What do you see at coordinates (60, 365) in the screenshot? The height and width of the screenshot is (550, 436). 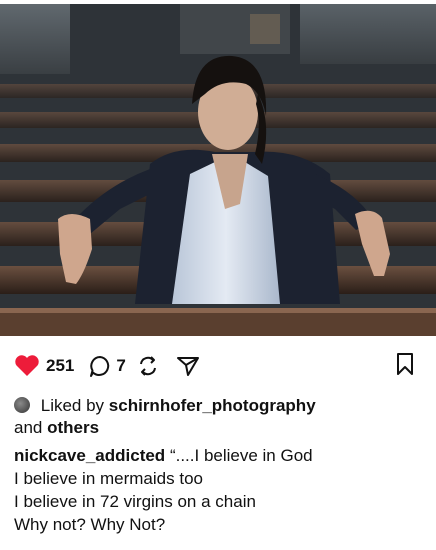 I see `likes-count: 251` at bounding box center [60, 365].